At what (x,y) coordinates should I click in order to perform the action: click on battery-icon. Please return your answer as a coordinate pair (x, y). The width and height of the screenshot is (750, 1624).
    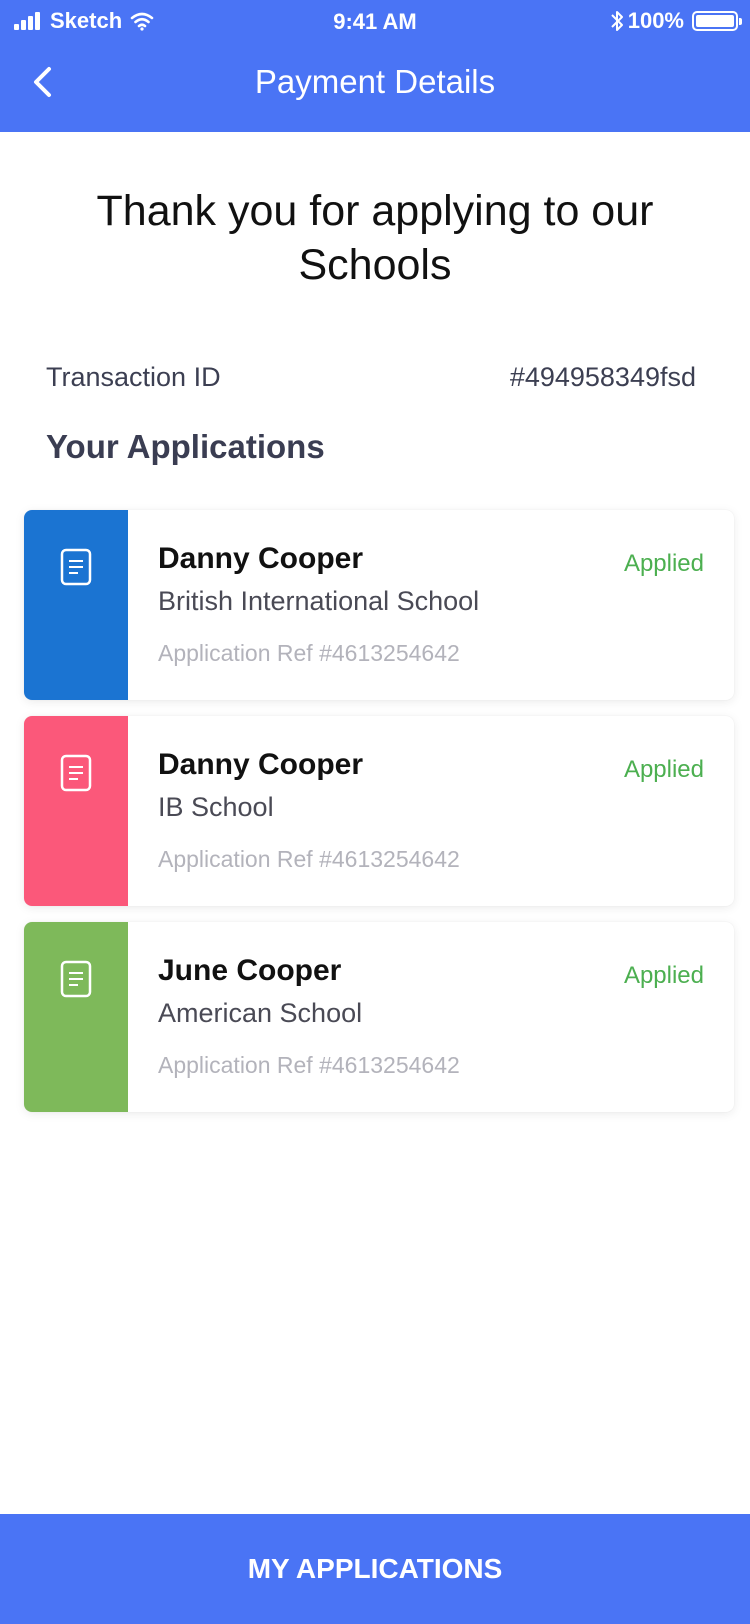
    Looking at the image, I should click on (717, 21).